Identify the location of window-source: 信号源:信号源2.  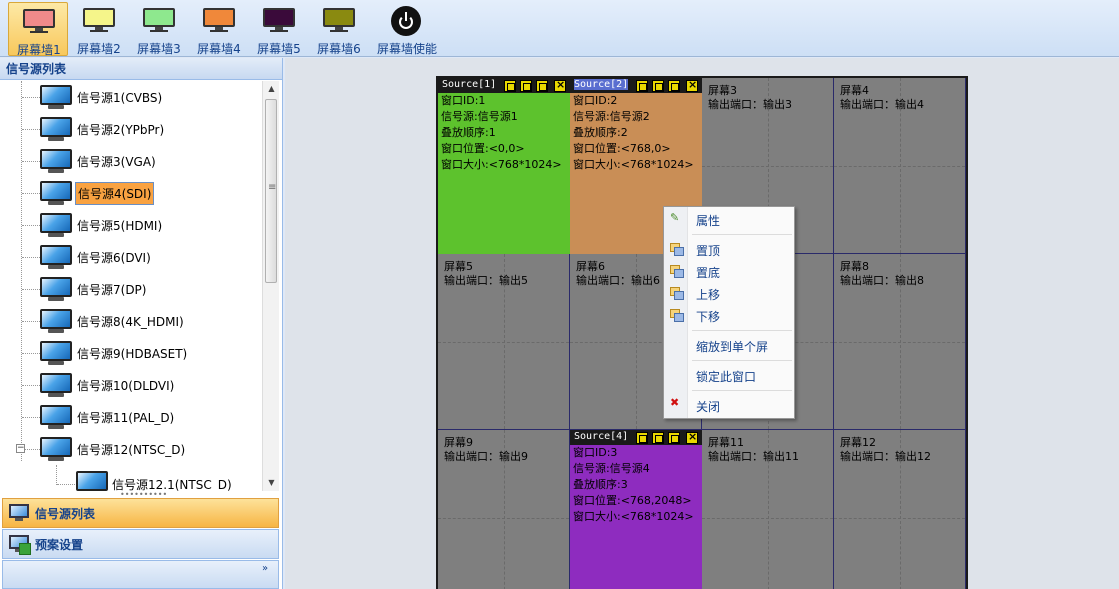
(611, 116).